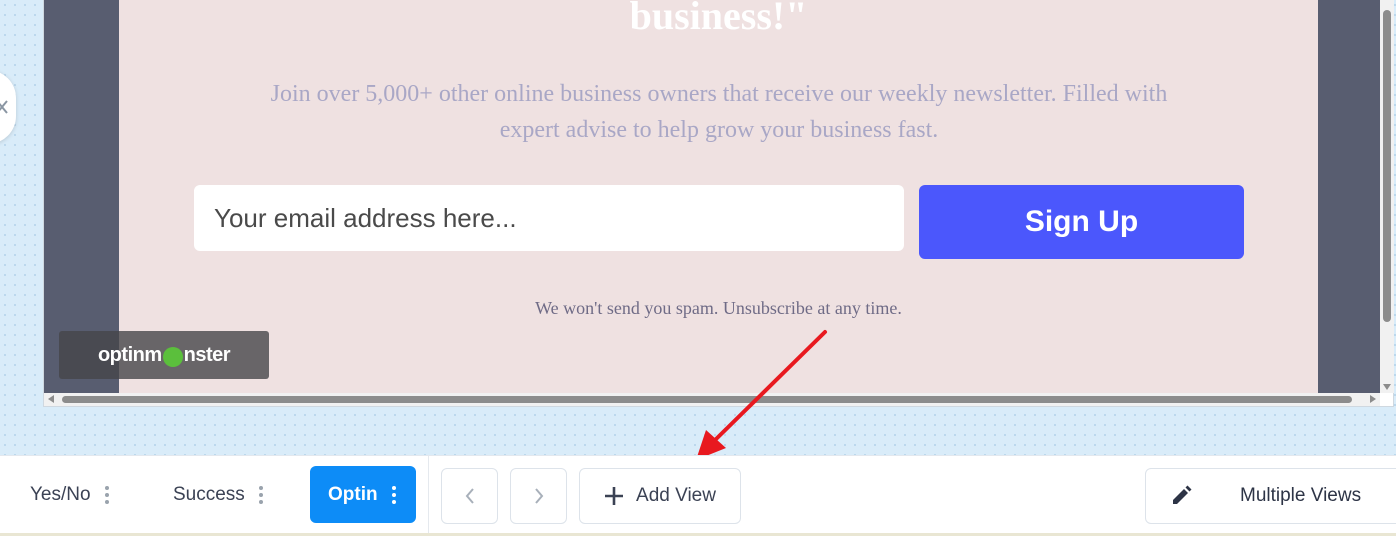 Image resolution: width=1396 pixels, height=536 pixels. I want to click on multiple-views-label: Multiple Views, so click(1301, 495).